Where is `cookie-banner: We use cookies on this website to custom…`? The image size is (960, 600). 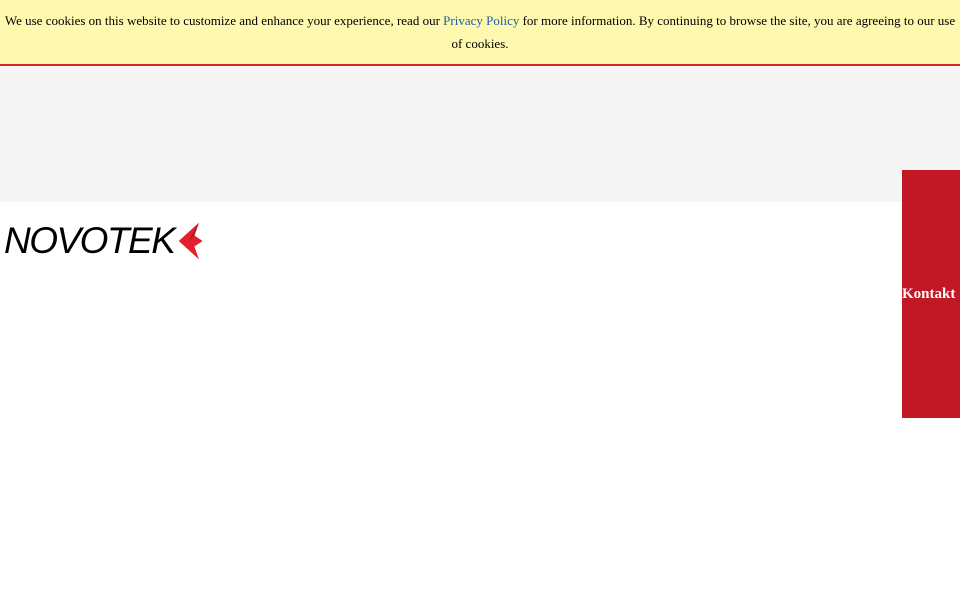
cookie-banner: We use cookies on this website to custom… is located at coordinates (480, 33).